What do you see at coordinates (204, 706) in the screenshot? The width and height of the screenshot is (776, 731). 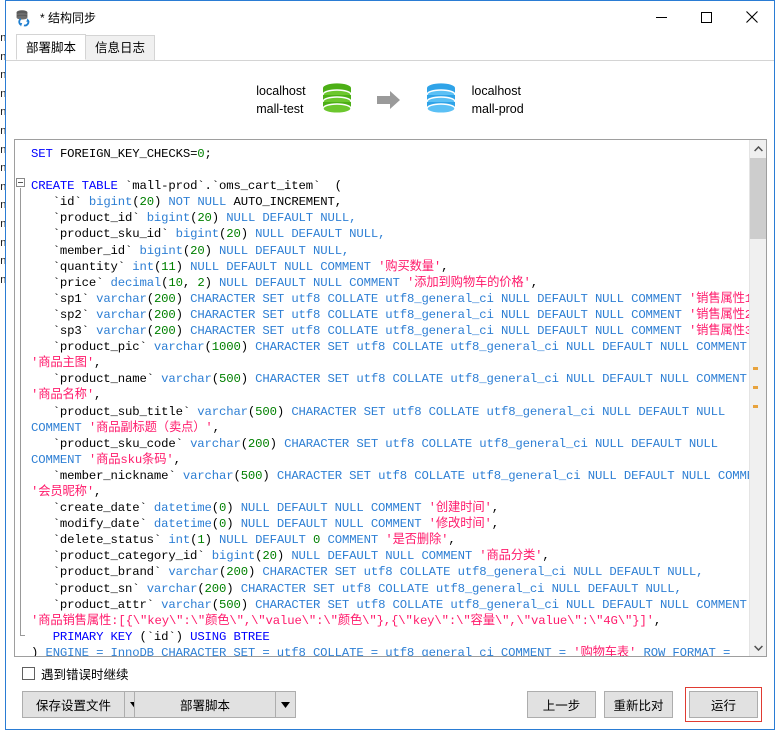 I see `deploy-script-label: 部署脚本` at bounding box center [204, 706].